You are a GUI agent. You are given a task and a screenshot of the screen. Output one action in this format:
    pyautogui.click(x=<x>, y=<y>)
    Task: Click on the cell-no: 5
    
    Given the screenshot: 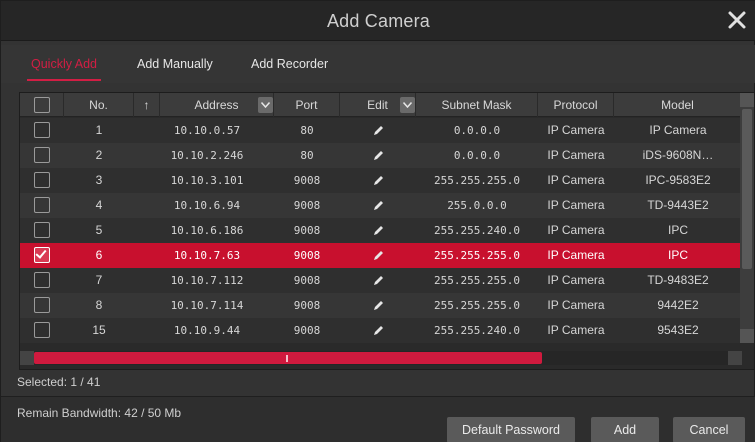 What is the action you would take?
    pyautogui.click(x=99, y=230)
    